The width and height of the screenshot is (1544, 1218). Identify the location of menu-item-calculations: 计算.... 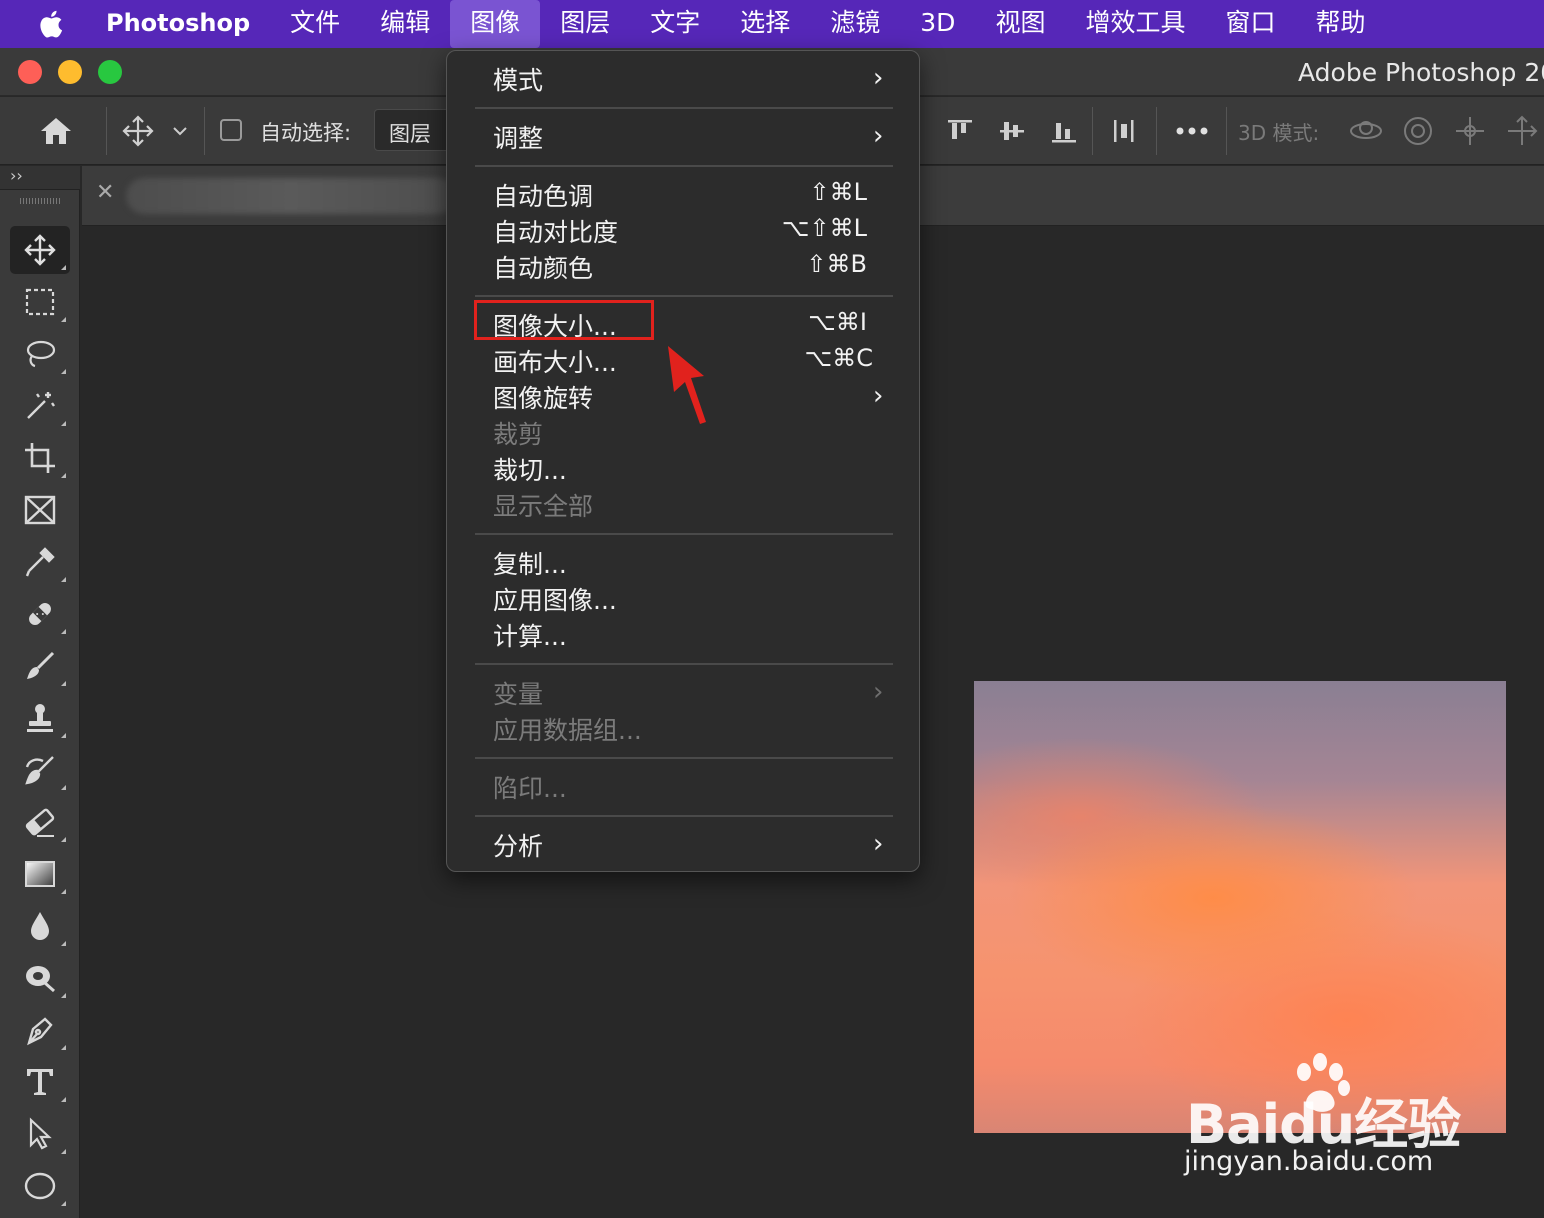
(530, 635).